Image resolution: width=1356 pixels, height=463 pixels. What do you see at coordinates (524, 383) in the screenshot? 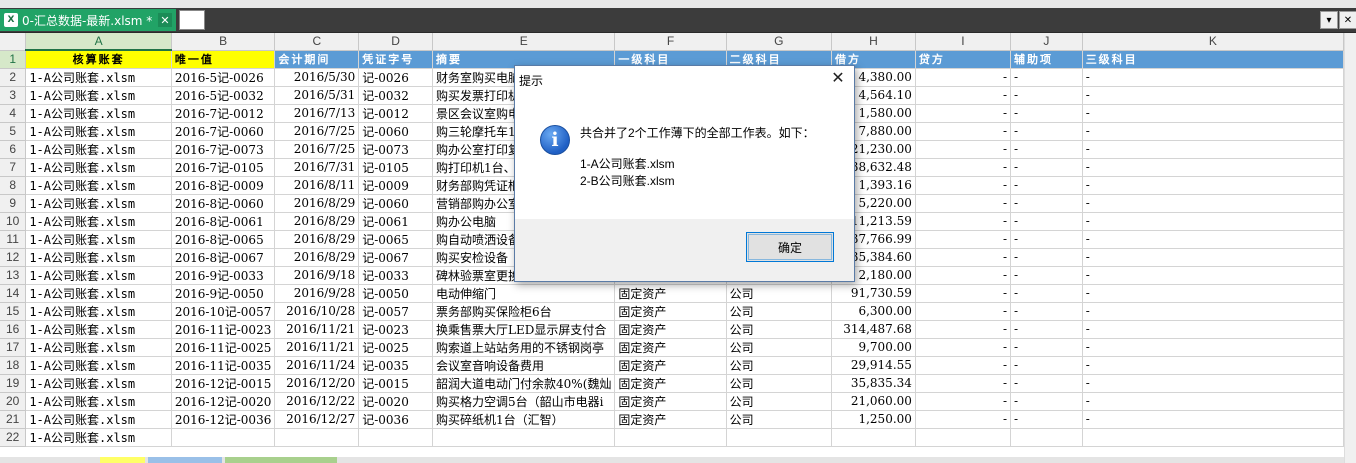
I see `cell-e: 韶润大道电动门付余款40%(魏灿` at bounding box center [524, 383].